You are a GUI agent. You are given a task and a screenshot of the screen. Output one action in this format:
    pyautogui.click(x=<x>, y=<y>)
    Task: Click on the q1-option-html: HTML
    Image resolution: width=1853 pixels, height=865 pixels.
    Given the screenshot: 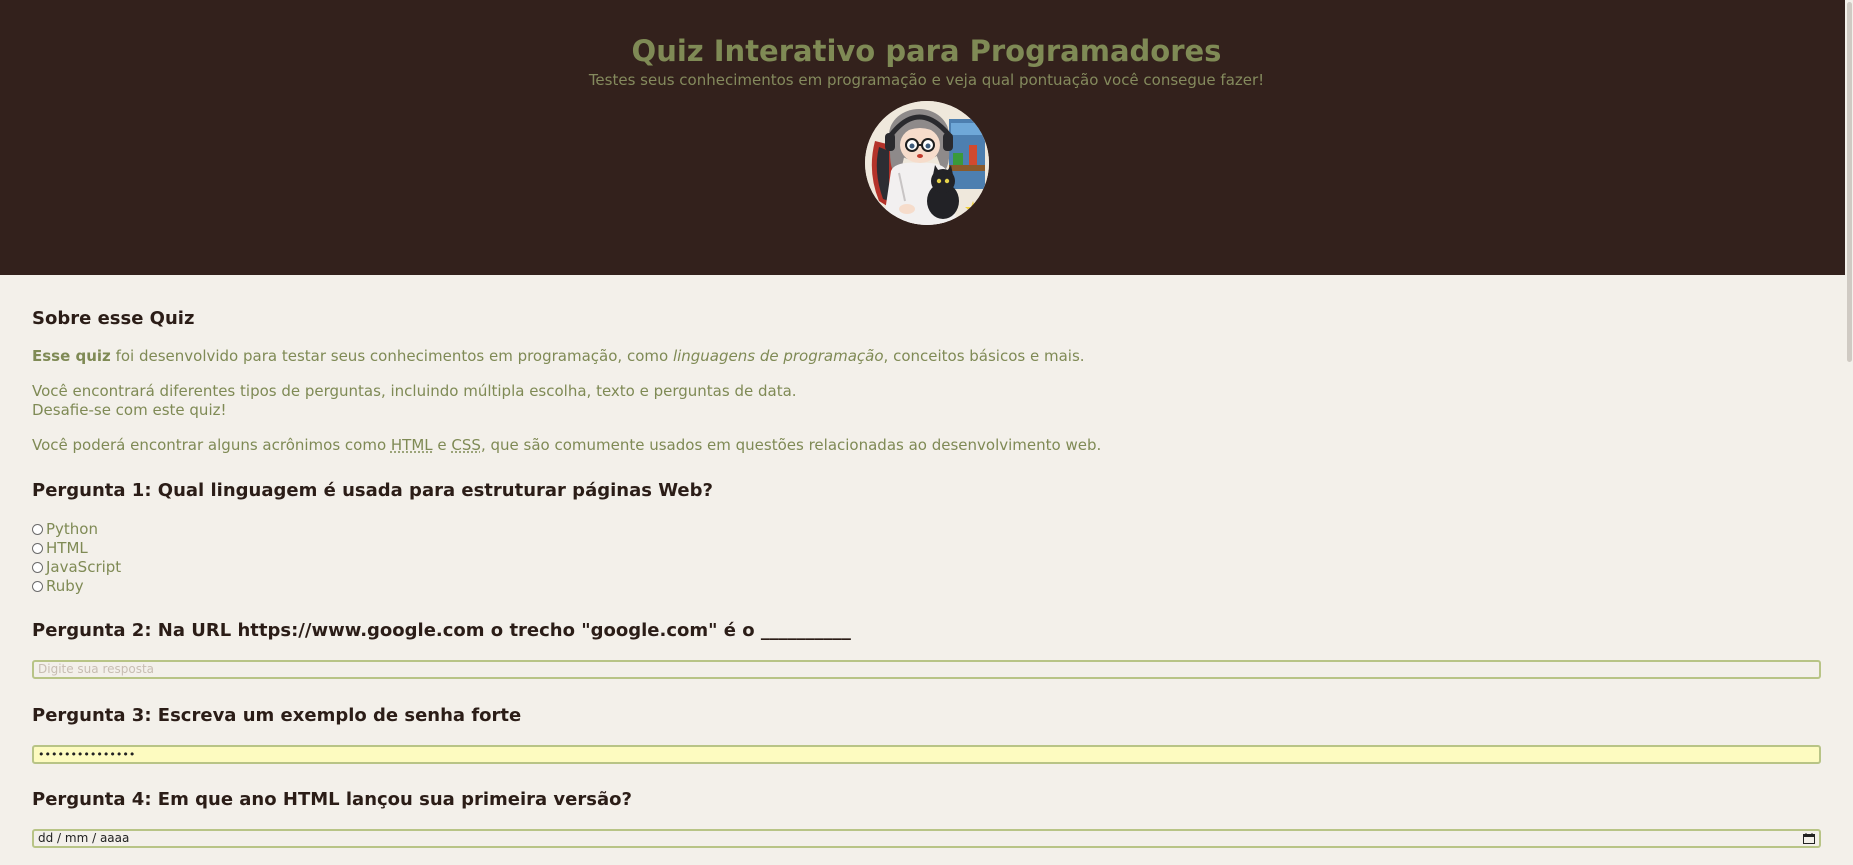 What is the action you would take?
    pyautogui.click(x=60, y=548)
    